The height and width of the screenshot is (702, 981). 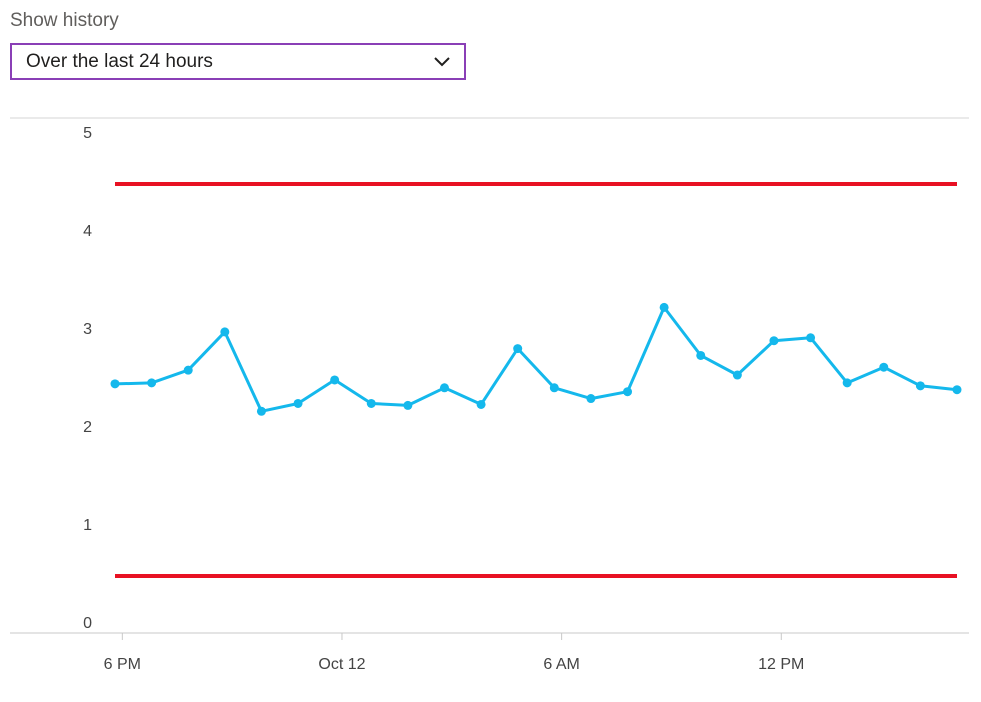 I want to click on x-tick-label: 12 PM, so click(x=781, y=664).